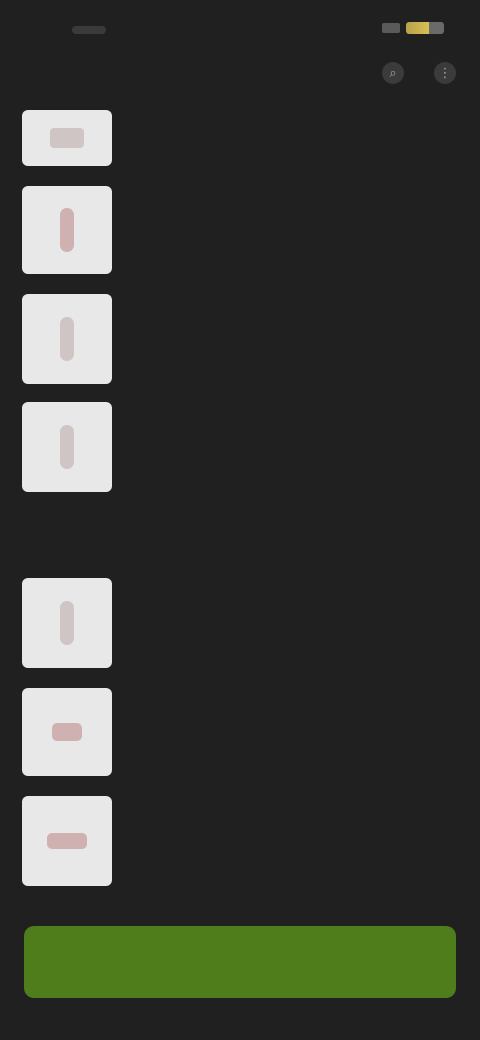 This screenshot has width=480, height=1040. What do you see at coordinates (89, 30) in the screenshot?
I see `status-indicator` at bounding box center [89, 30].